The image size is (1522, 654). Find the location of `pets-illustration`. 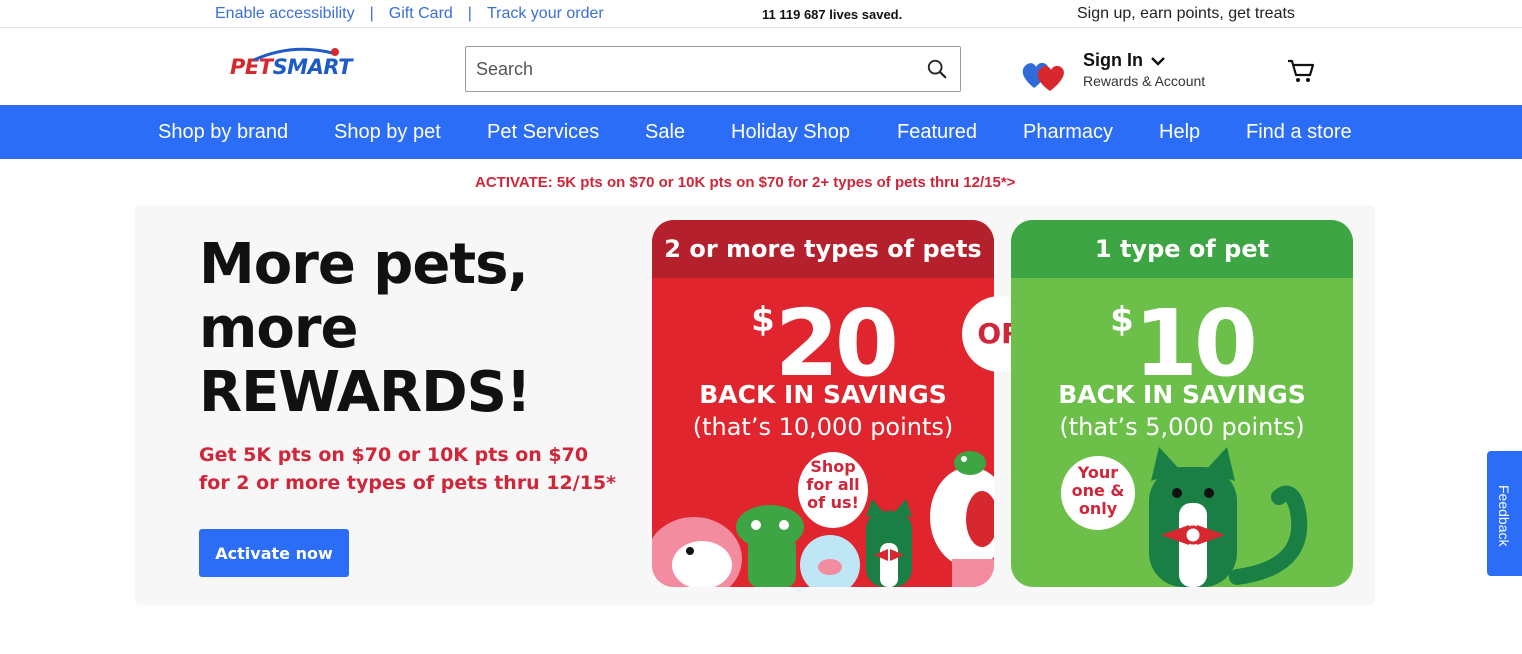

pets-illustration is located at coordinates (823, 519).